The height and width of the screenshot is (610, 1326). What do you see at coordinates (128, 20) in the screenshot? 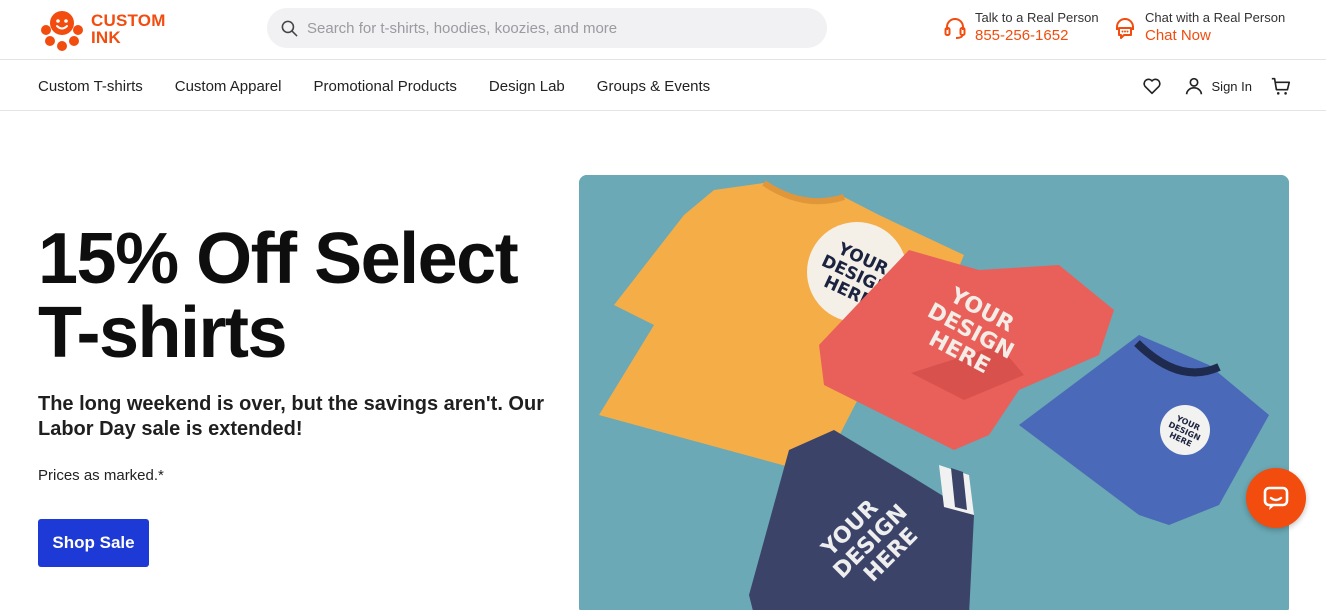
I see `logo-line-1: CUSTOM` at bounding box center [128, 20].